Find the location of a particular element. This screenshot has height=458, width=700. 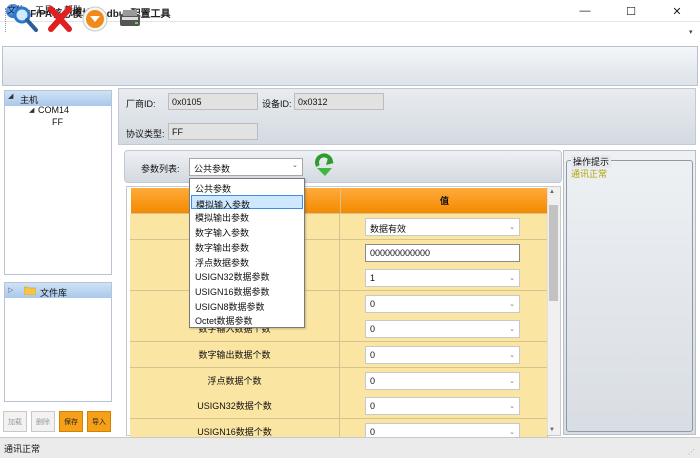

dropdown-option: 浮点数据参数 is located at coordinates (247, 261).